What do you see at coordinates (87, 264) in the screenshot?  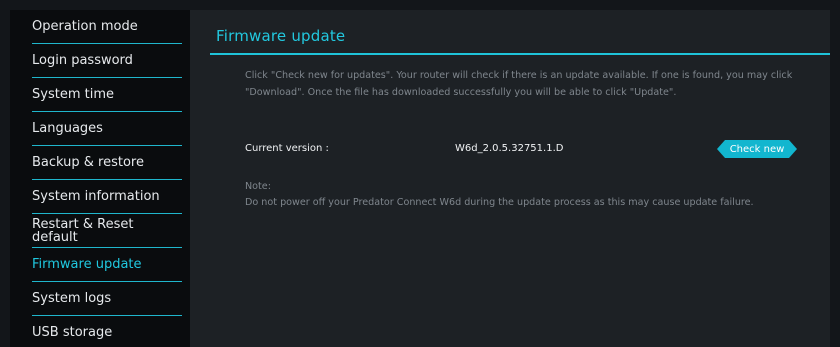 I see `sidebar-item-label: Firmware update` at bounding box center [87, 264].